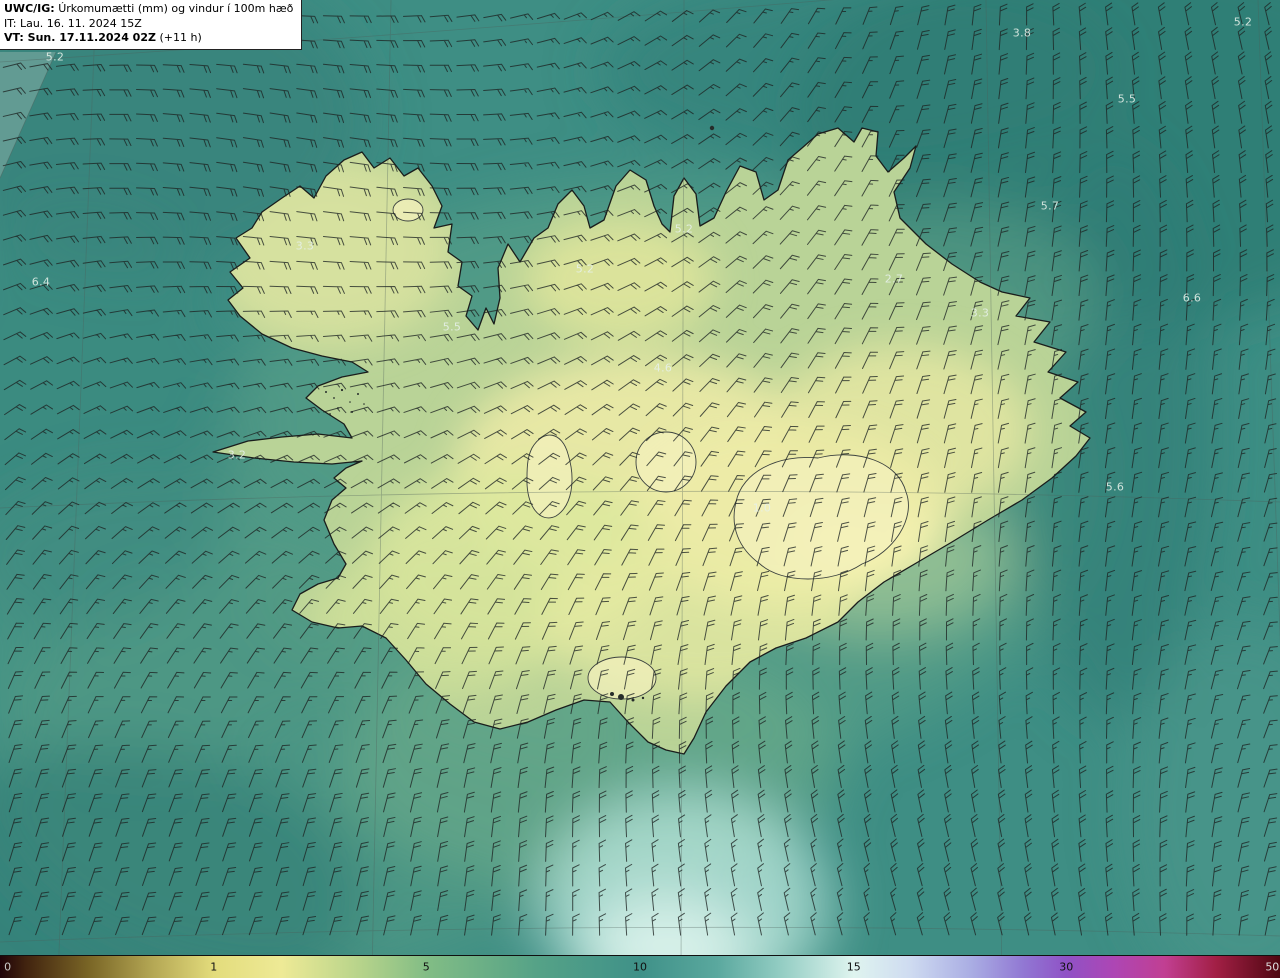 The height and width of the screenshot is (978, 1280). Describe the element at coordinates (426, 966) in the screenshot. I see `colorbar-tick-label: 5` at that location.